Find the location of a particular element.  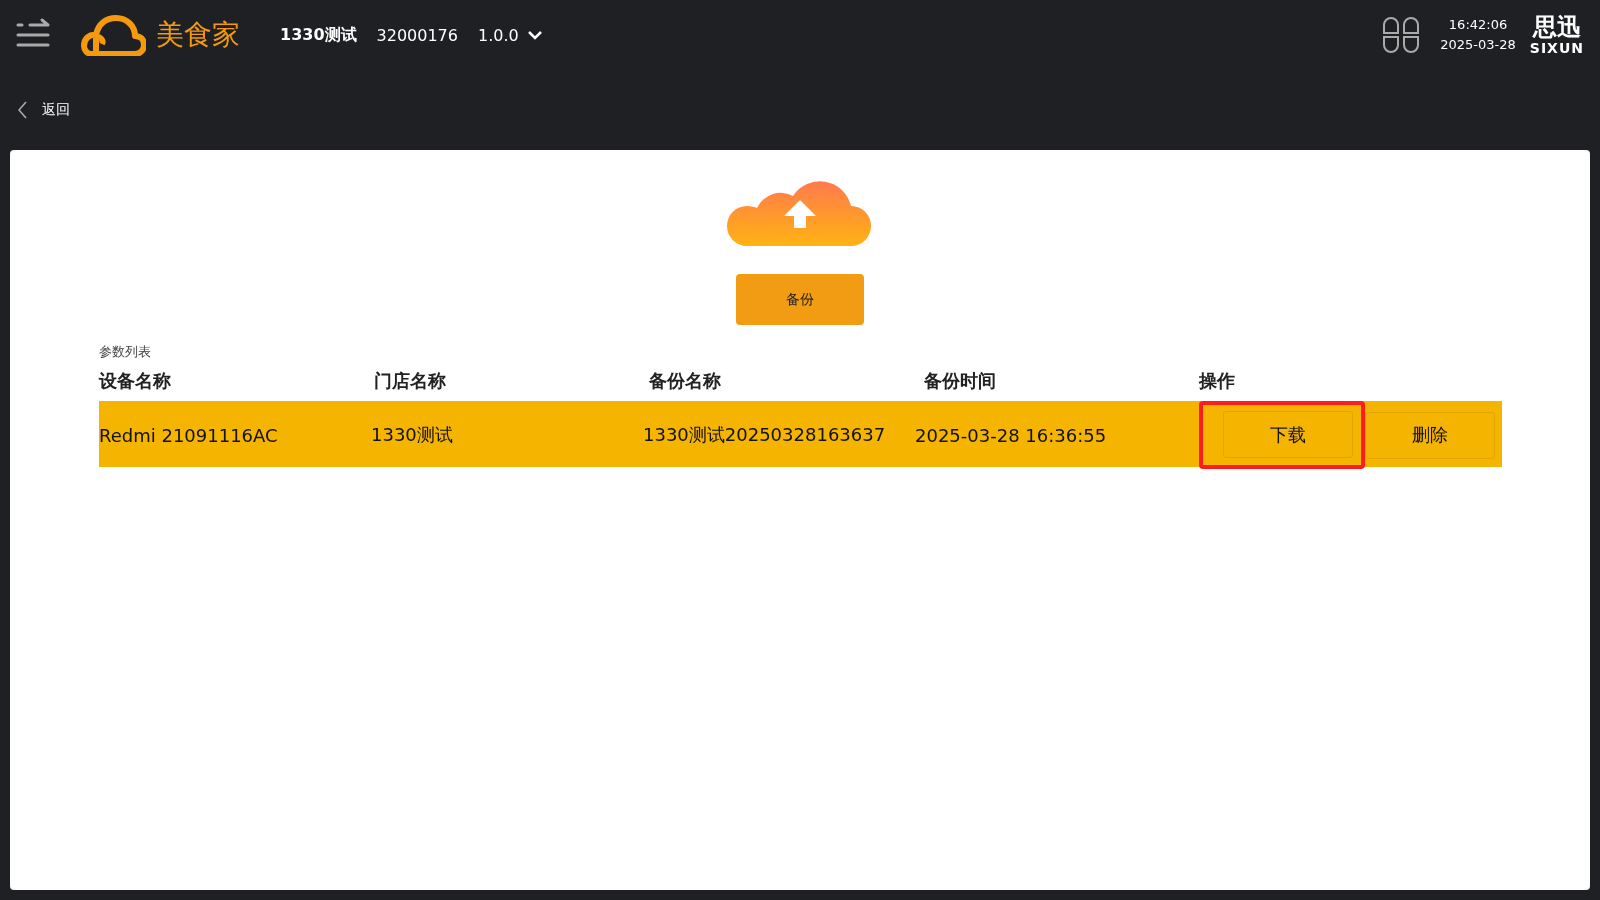

store-code: 32000176 is located at coordinates (417, 35).